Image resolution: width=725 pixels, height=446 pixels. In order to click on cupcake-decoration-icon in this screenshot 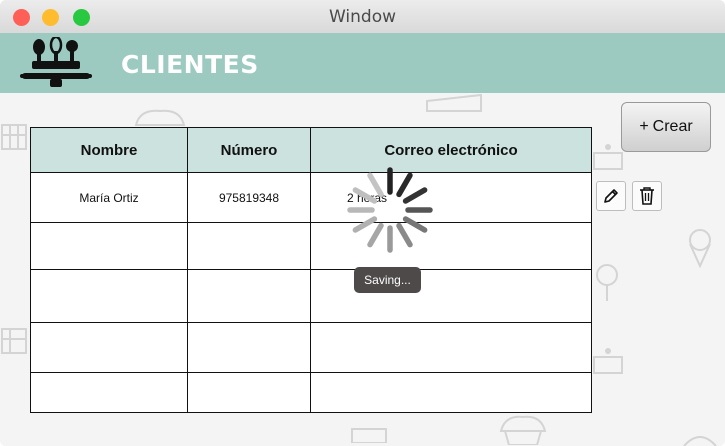, I will do `click(523, 430)`.